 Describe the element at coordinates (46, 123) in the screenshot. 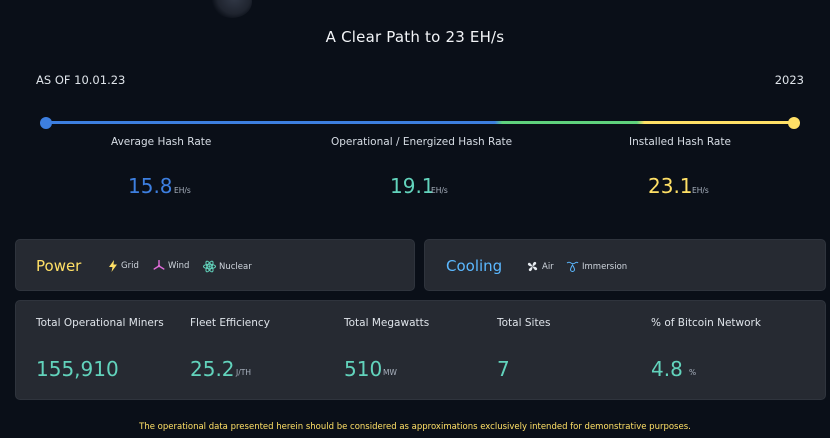

I see `timeline-start-dot` at that location.